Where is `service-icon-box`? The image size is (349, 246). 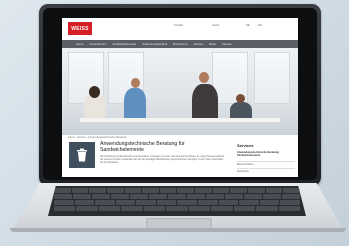
service-icon-box is located at coordinates (82, 155).